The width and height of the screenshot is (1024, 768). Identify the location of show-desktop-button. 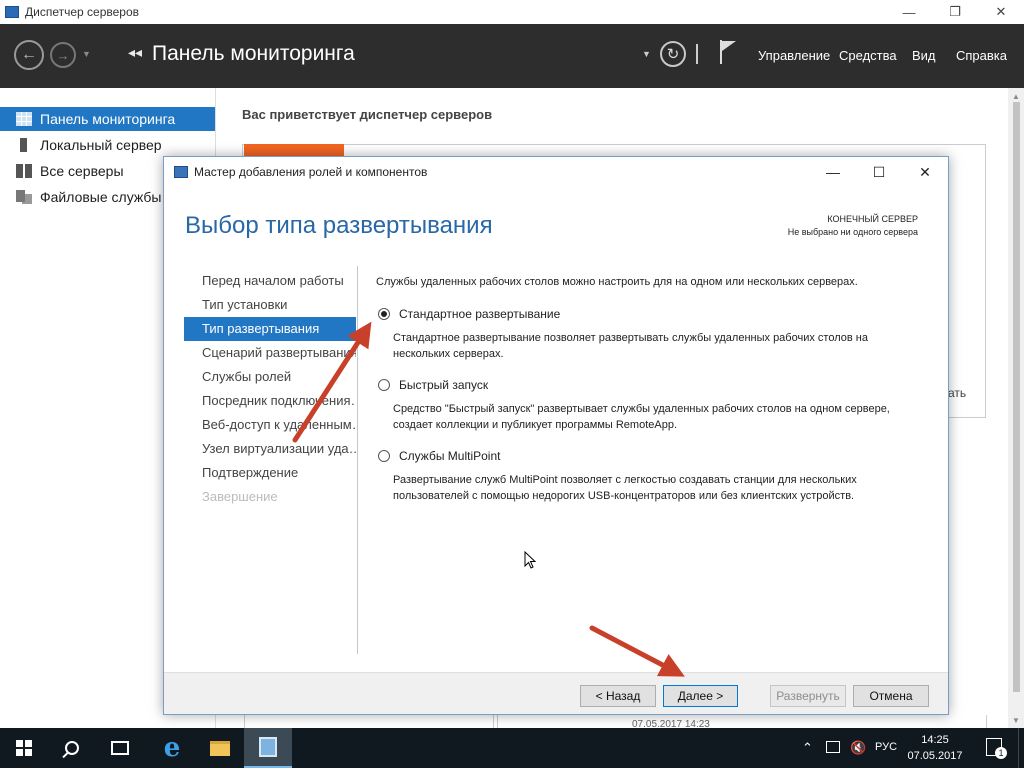
(1021, 748).